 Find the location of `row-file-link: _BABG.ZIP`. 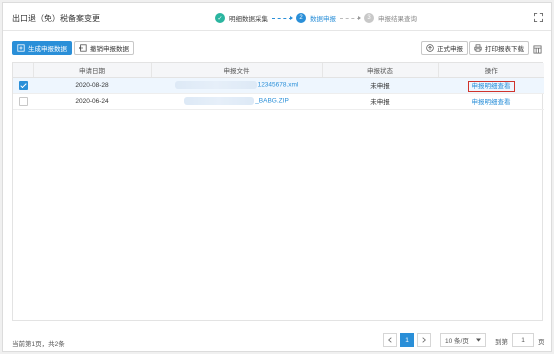

row-file-link: _BABG.ZIP is located at coordinates (272, 101).